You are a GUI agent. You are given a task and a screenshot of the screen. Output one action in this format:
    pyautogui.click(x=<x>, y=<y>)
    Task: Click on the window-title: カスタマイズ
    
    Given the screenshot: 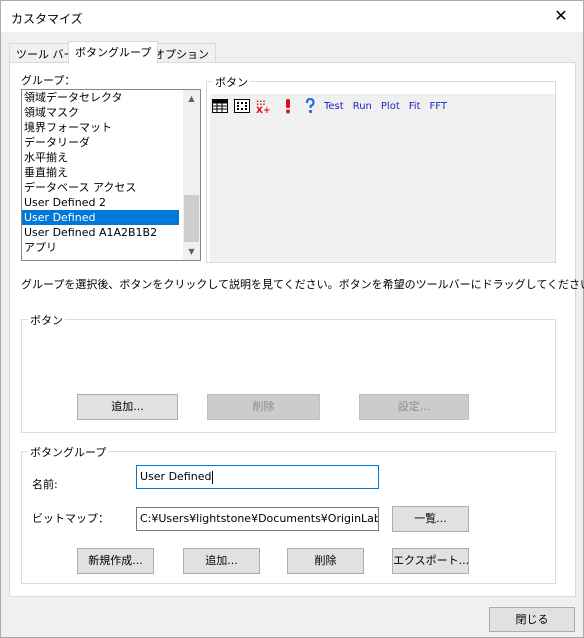 What is the action you would take?
    pyautogui.click(x=47, y=19)
    